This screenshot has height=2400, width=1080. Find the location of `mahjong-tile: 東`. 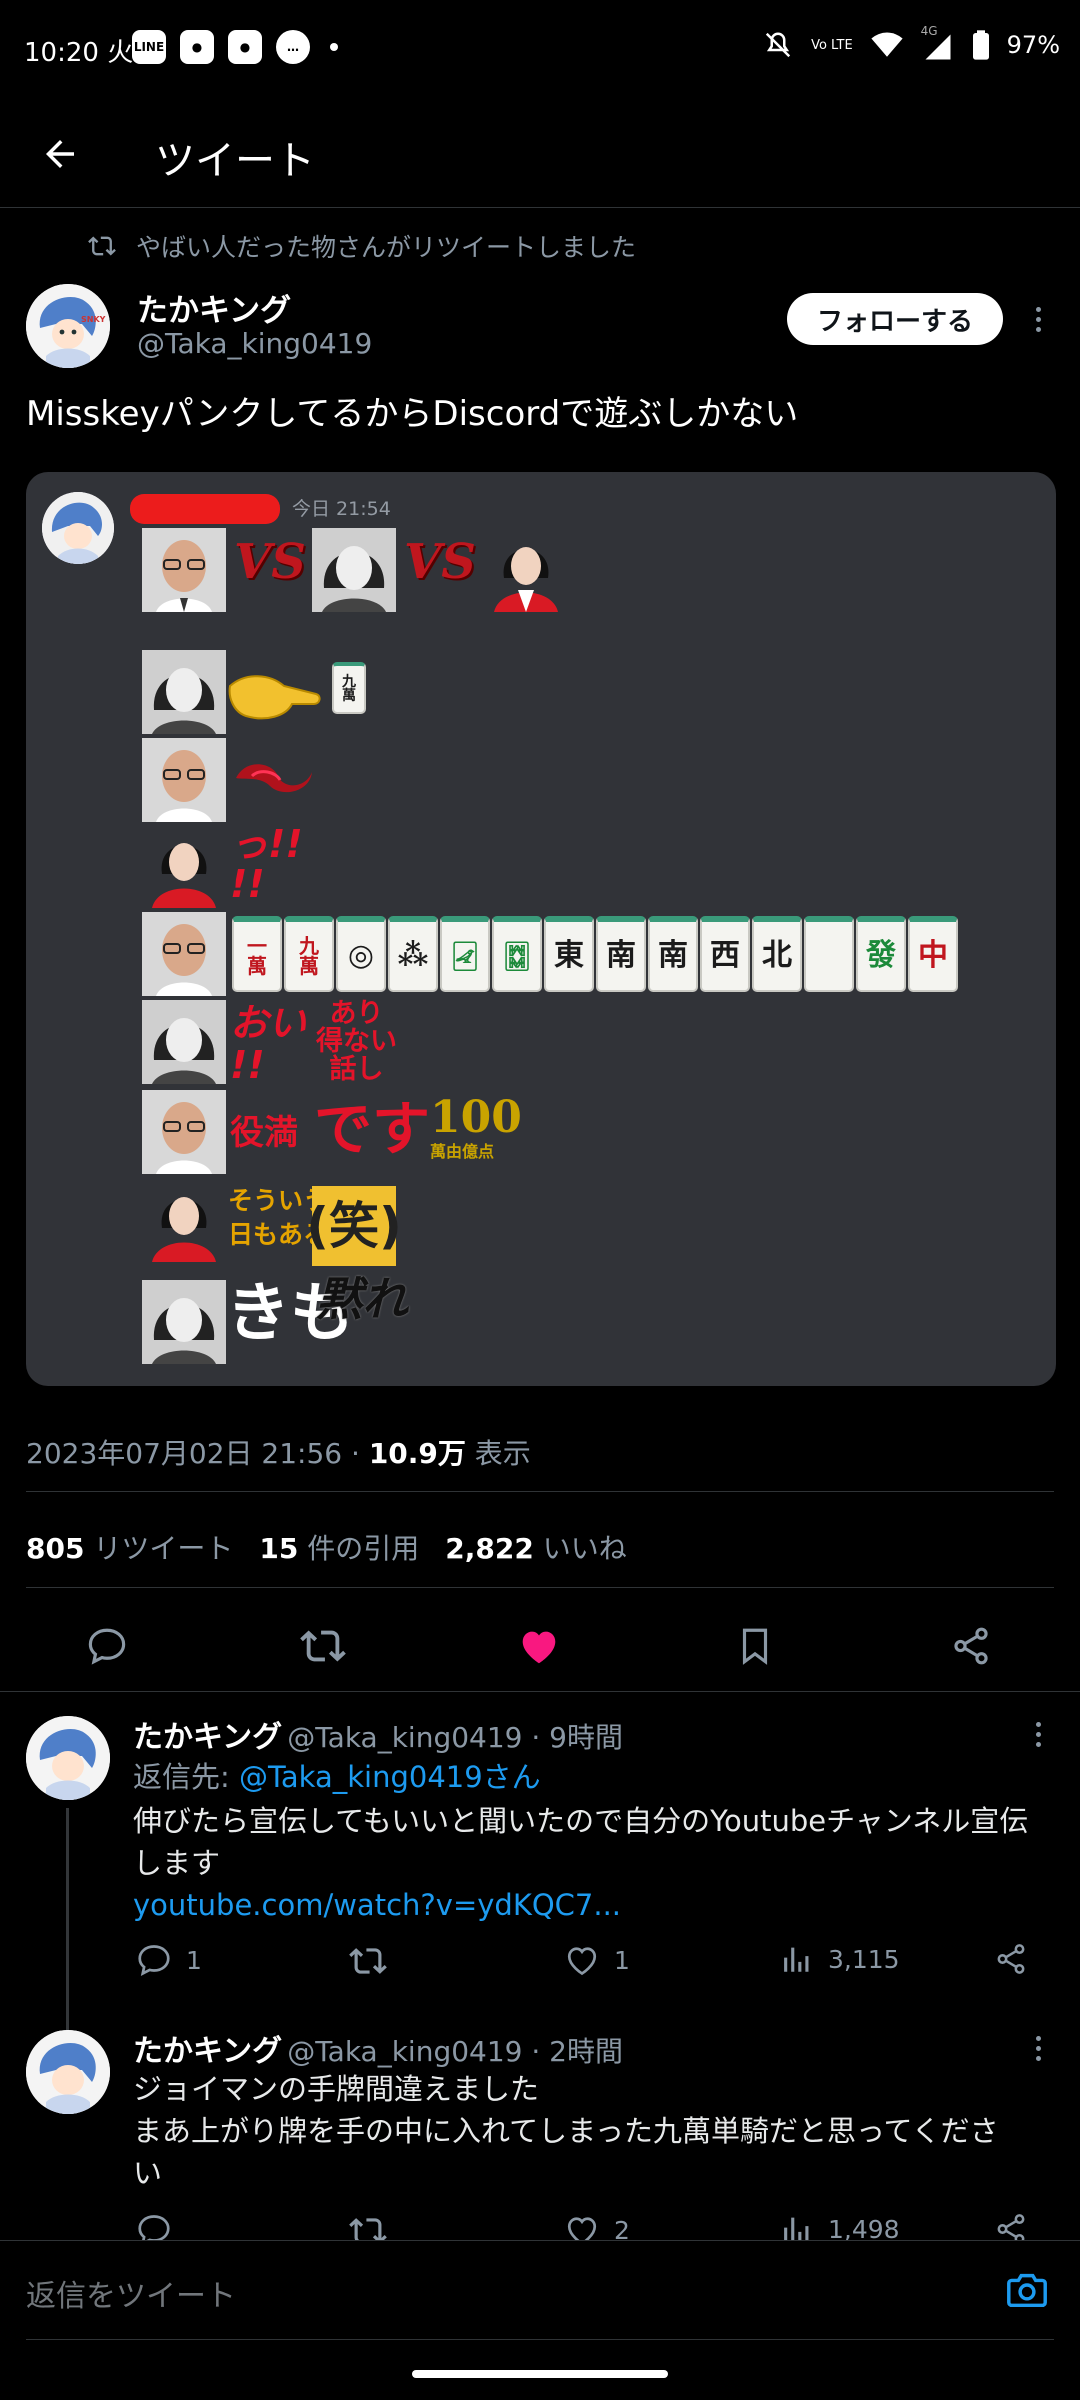

mahjong-tile: 東 is located at coordinates (569, 954).